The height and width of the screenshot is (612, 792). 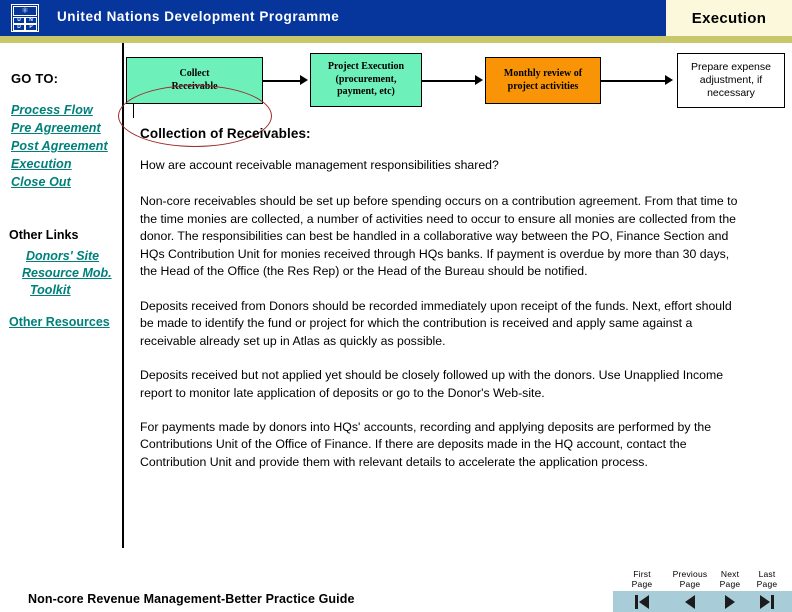 I want to click on page-title: Execution, so click(x=729, y=18).